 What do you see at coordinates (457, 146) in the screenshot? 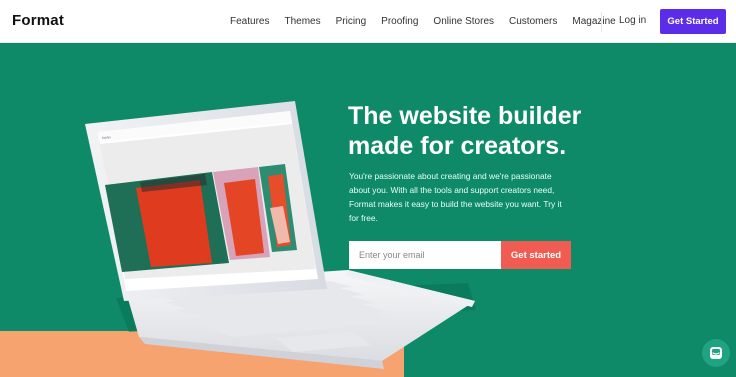
I see `hero-title-line-2: made for creators.` at bounding box center [457, 146].